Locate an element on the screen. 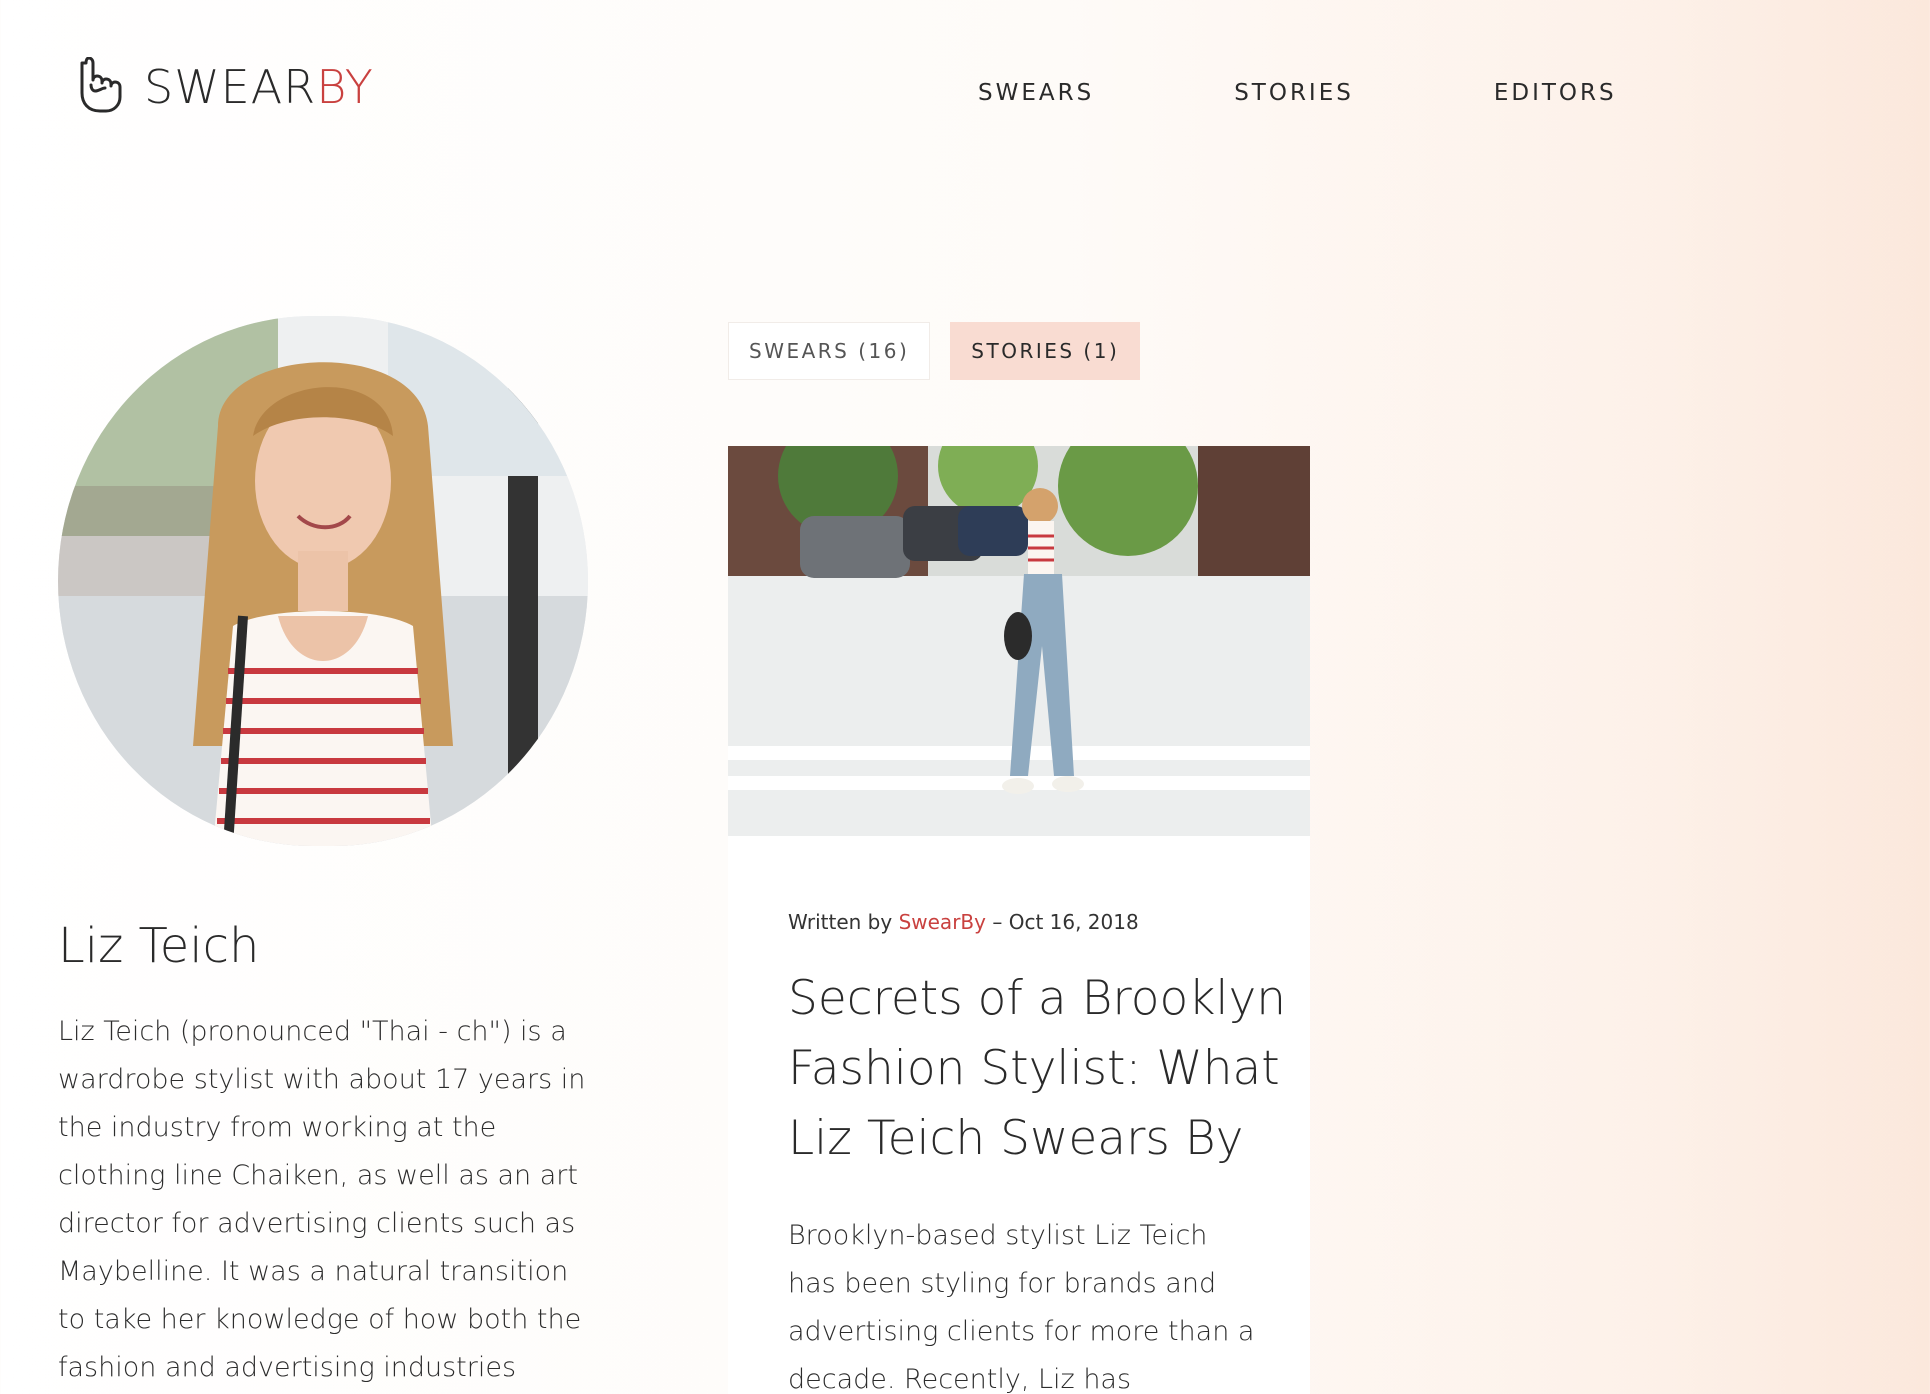 This screenshot has width=1930, height=1394. story-image-illustration is located at coordinates (1019, 641).